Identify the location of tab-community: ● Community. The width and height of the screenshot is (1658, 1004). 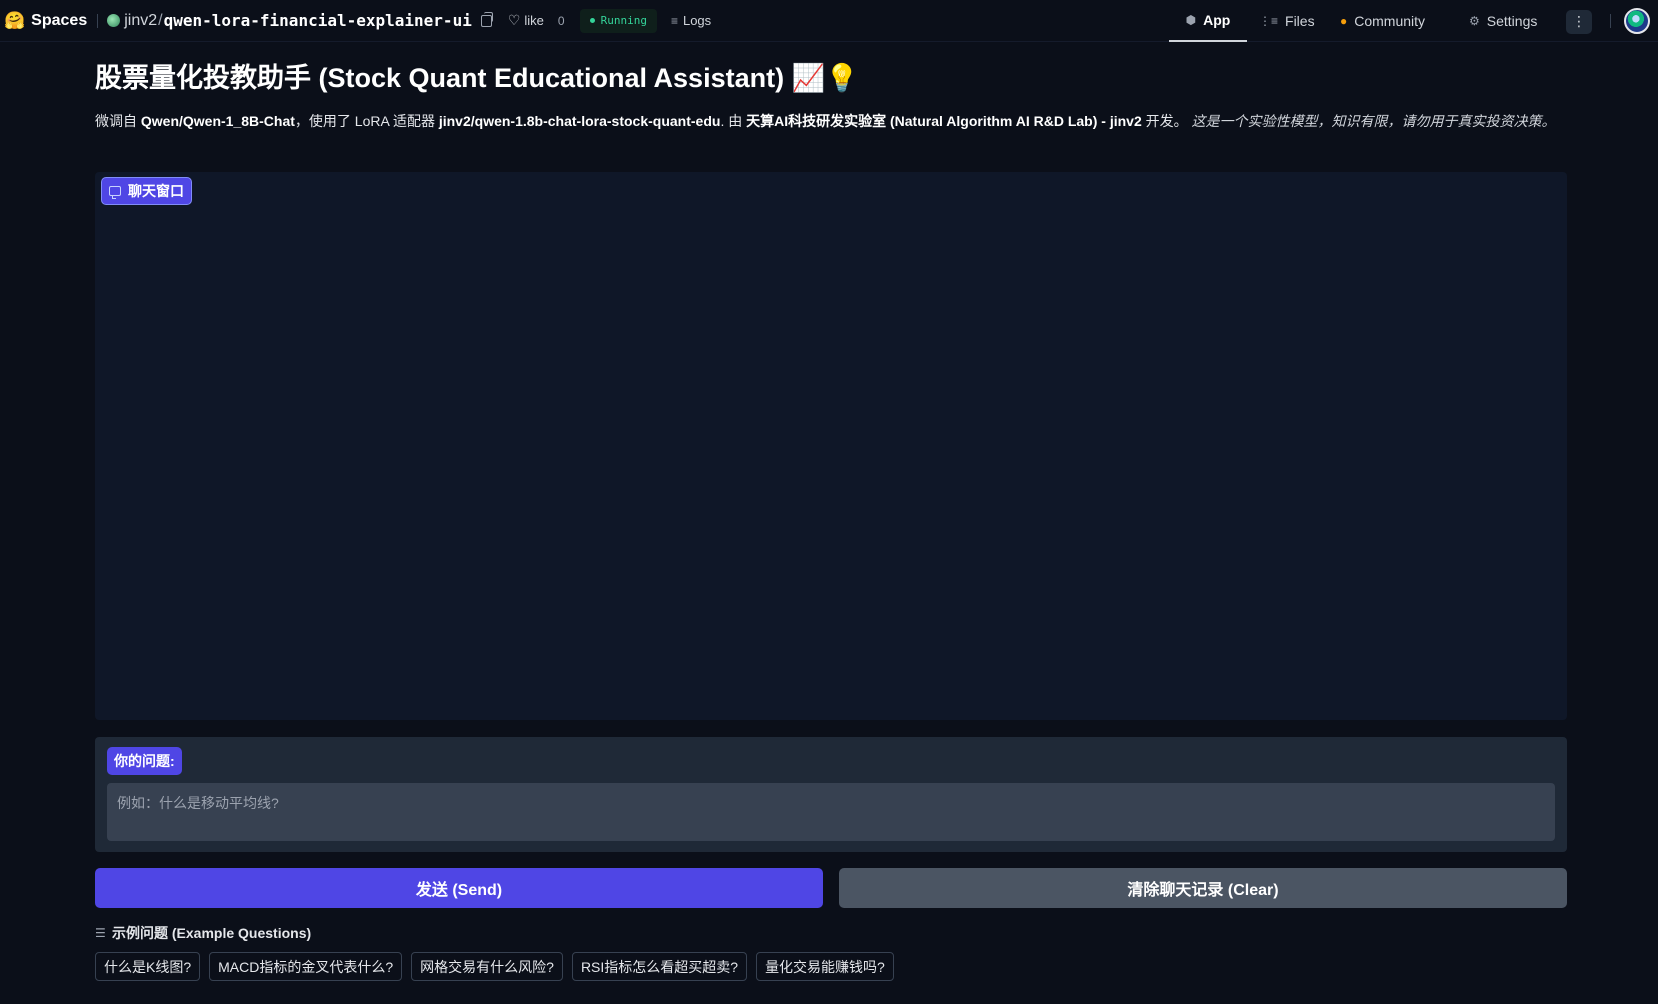
(1382, 21).